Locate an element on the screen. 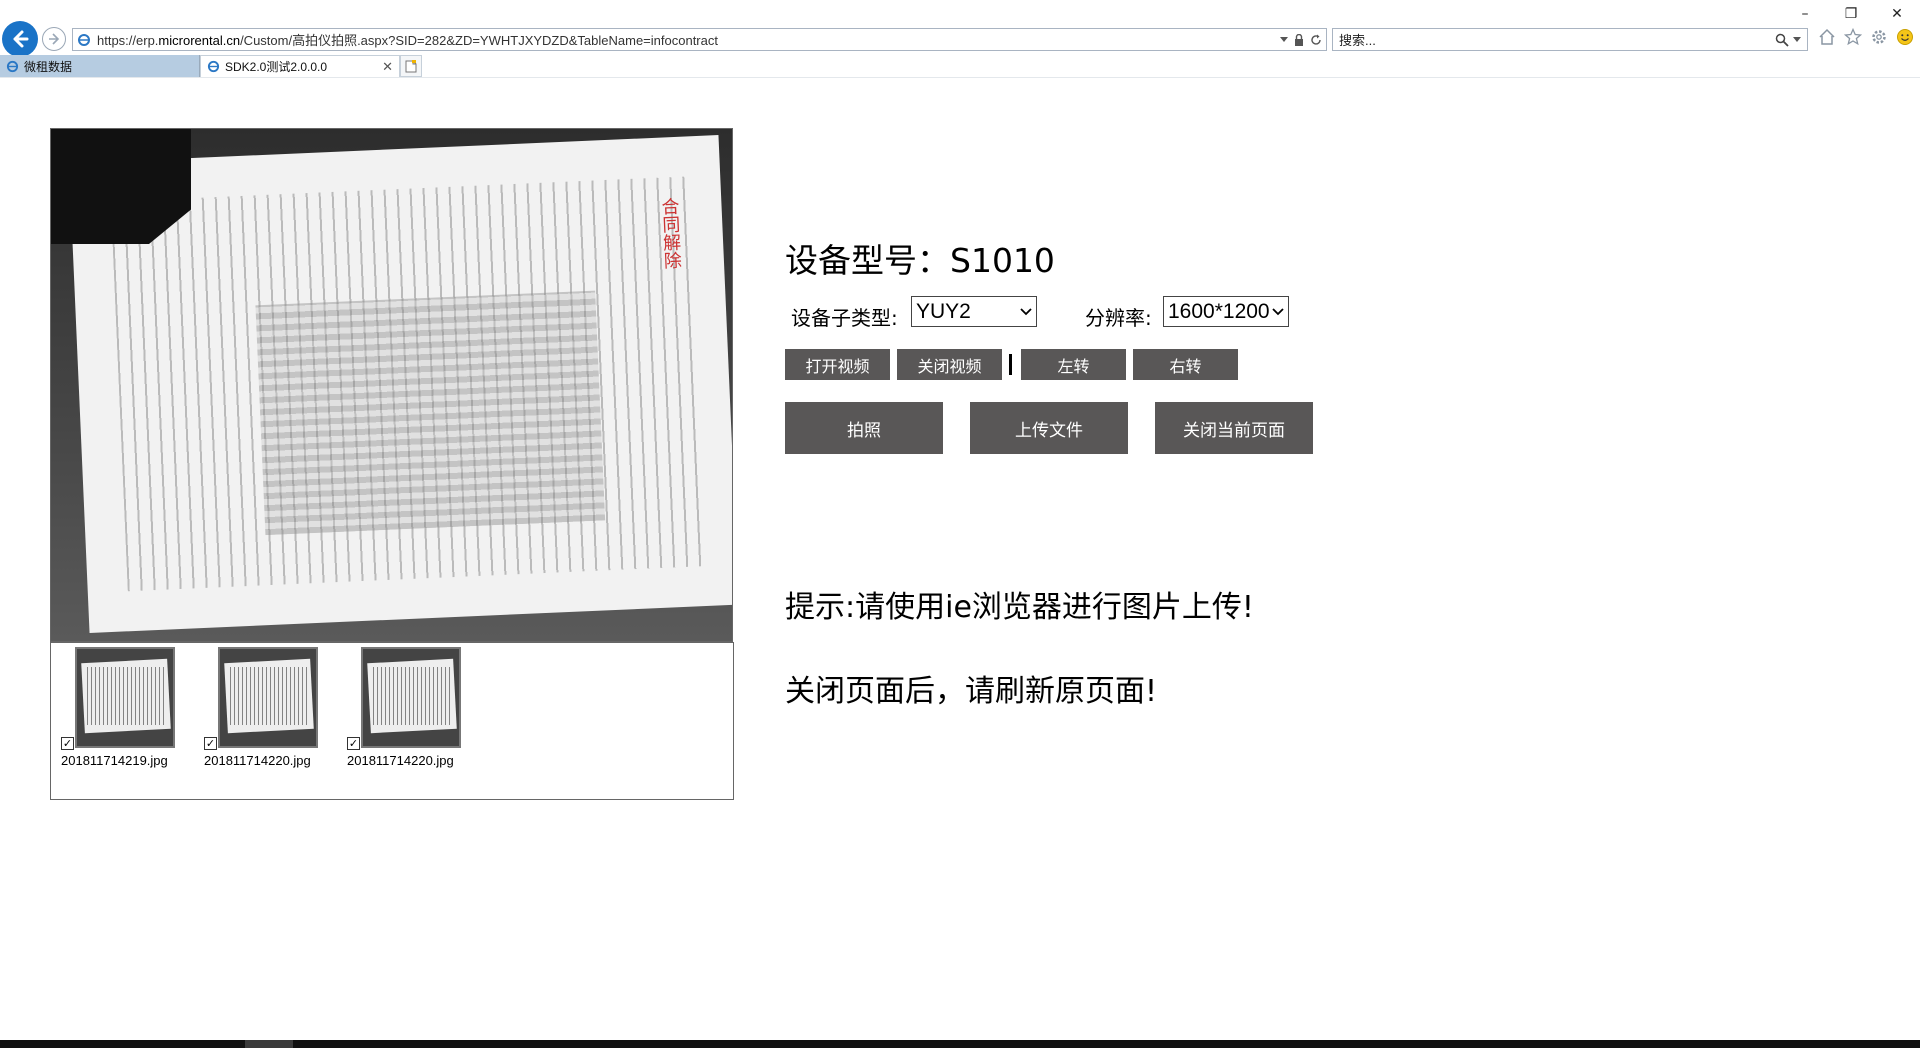 Image resolution: width=1920 pixels, height=1048 pixels. new-tab-icon is located at coordinates (411, 65).